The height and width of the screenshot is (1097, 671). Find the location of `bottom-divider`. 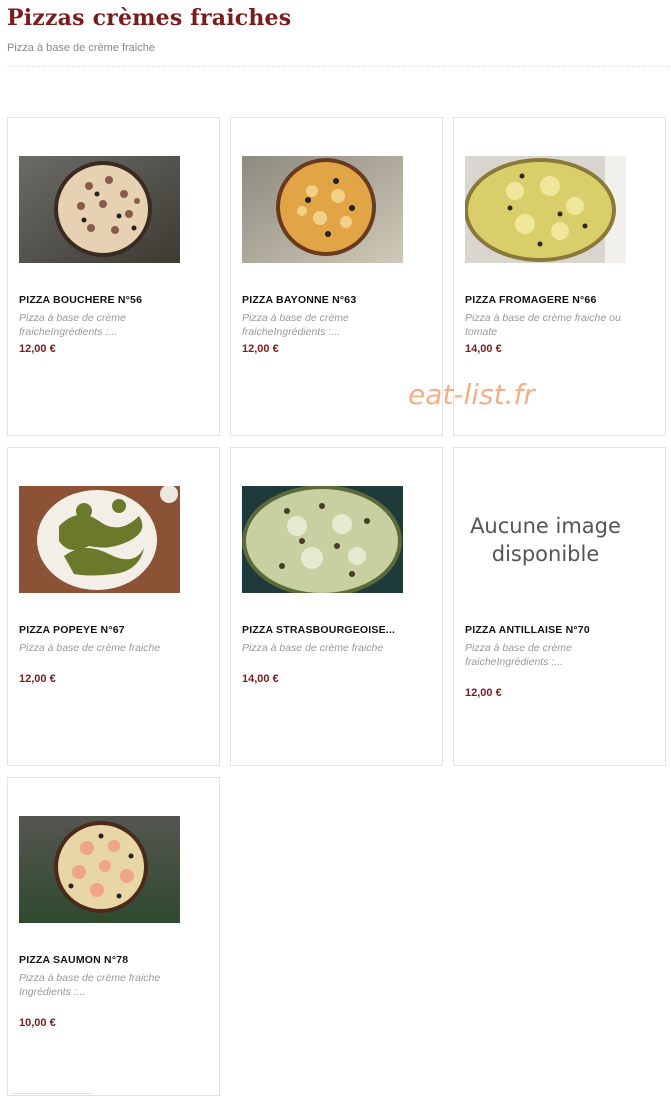

bottom-divider is located at coordinates (52, 1095).